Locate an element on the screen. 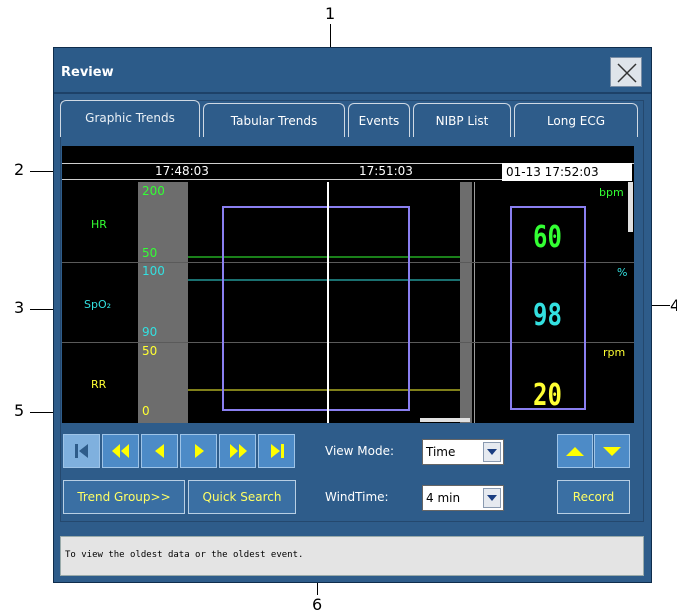 The width and height of the screenshot is (677, 615). callout-5: 5 is located at coordinates (19, 410).